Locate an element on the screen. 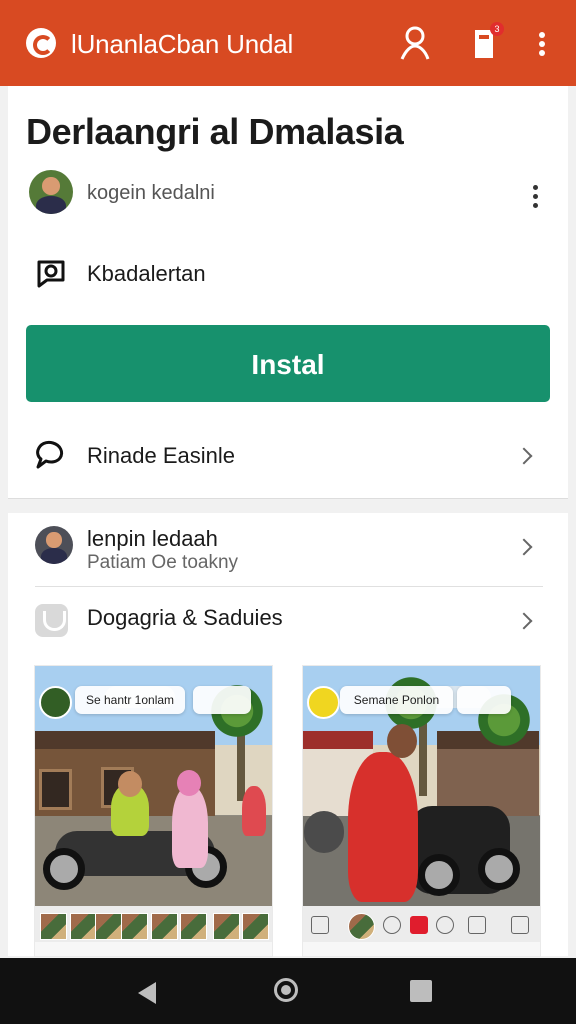  photo-tag: Semane Ponlon is located at coordinates (396, 700).